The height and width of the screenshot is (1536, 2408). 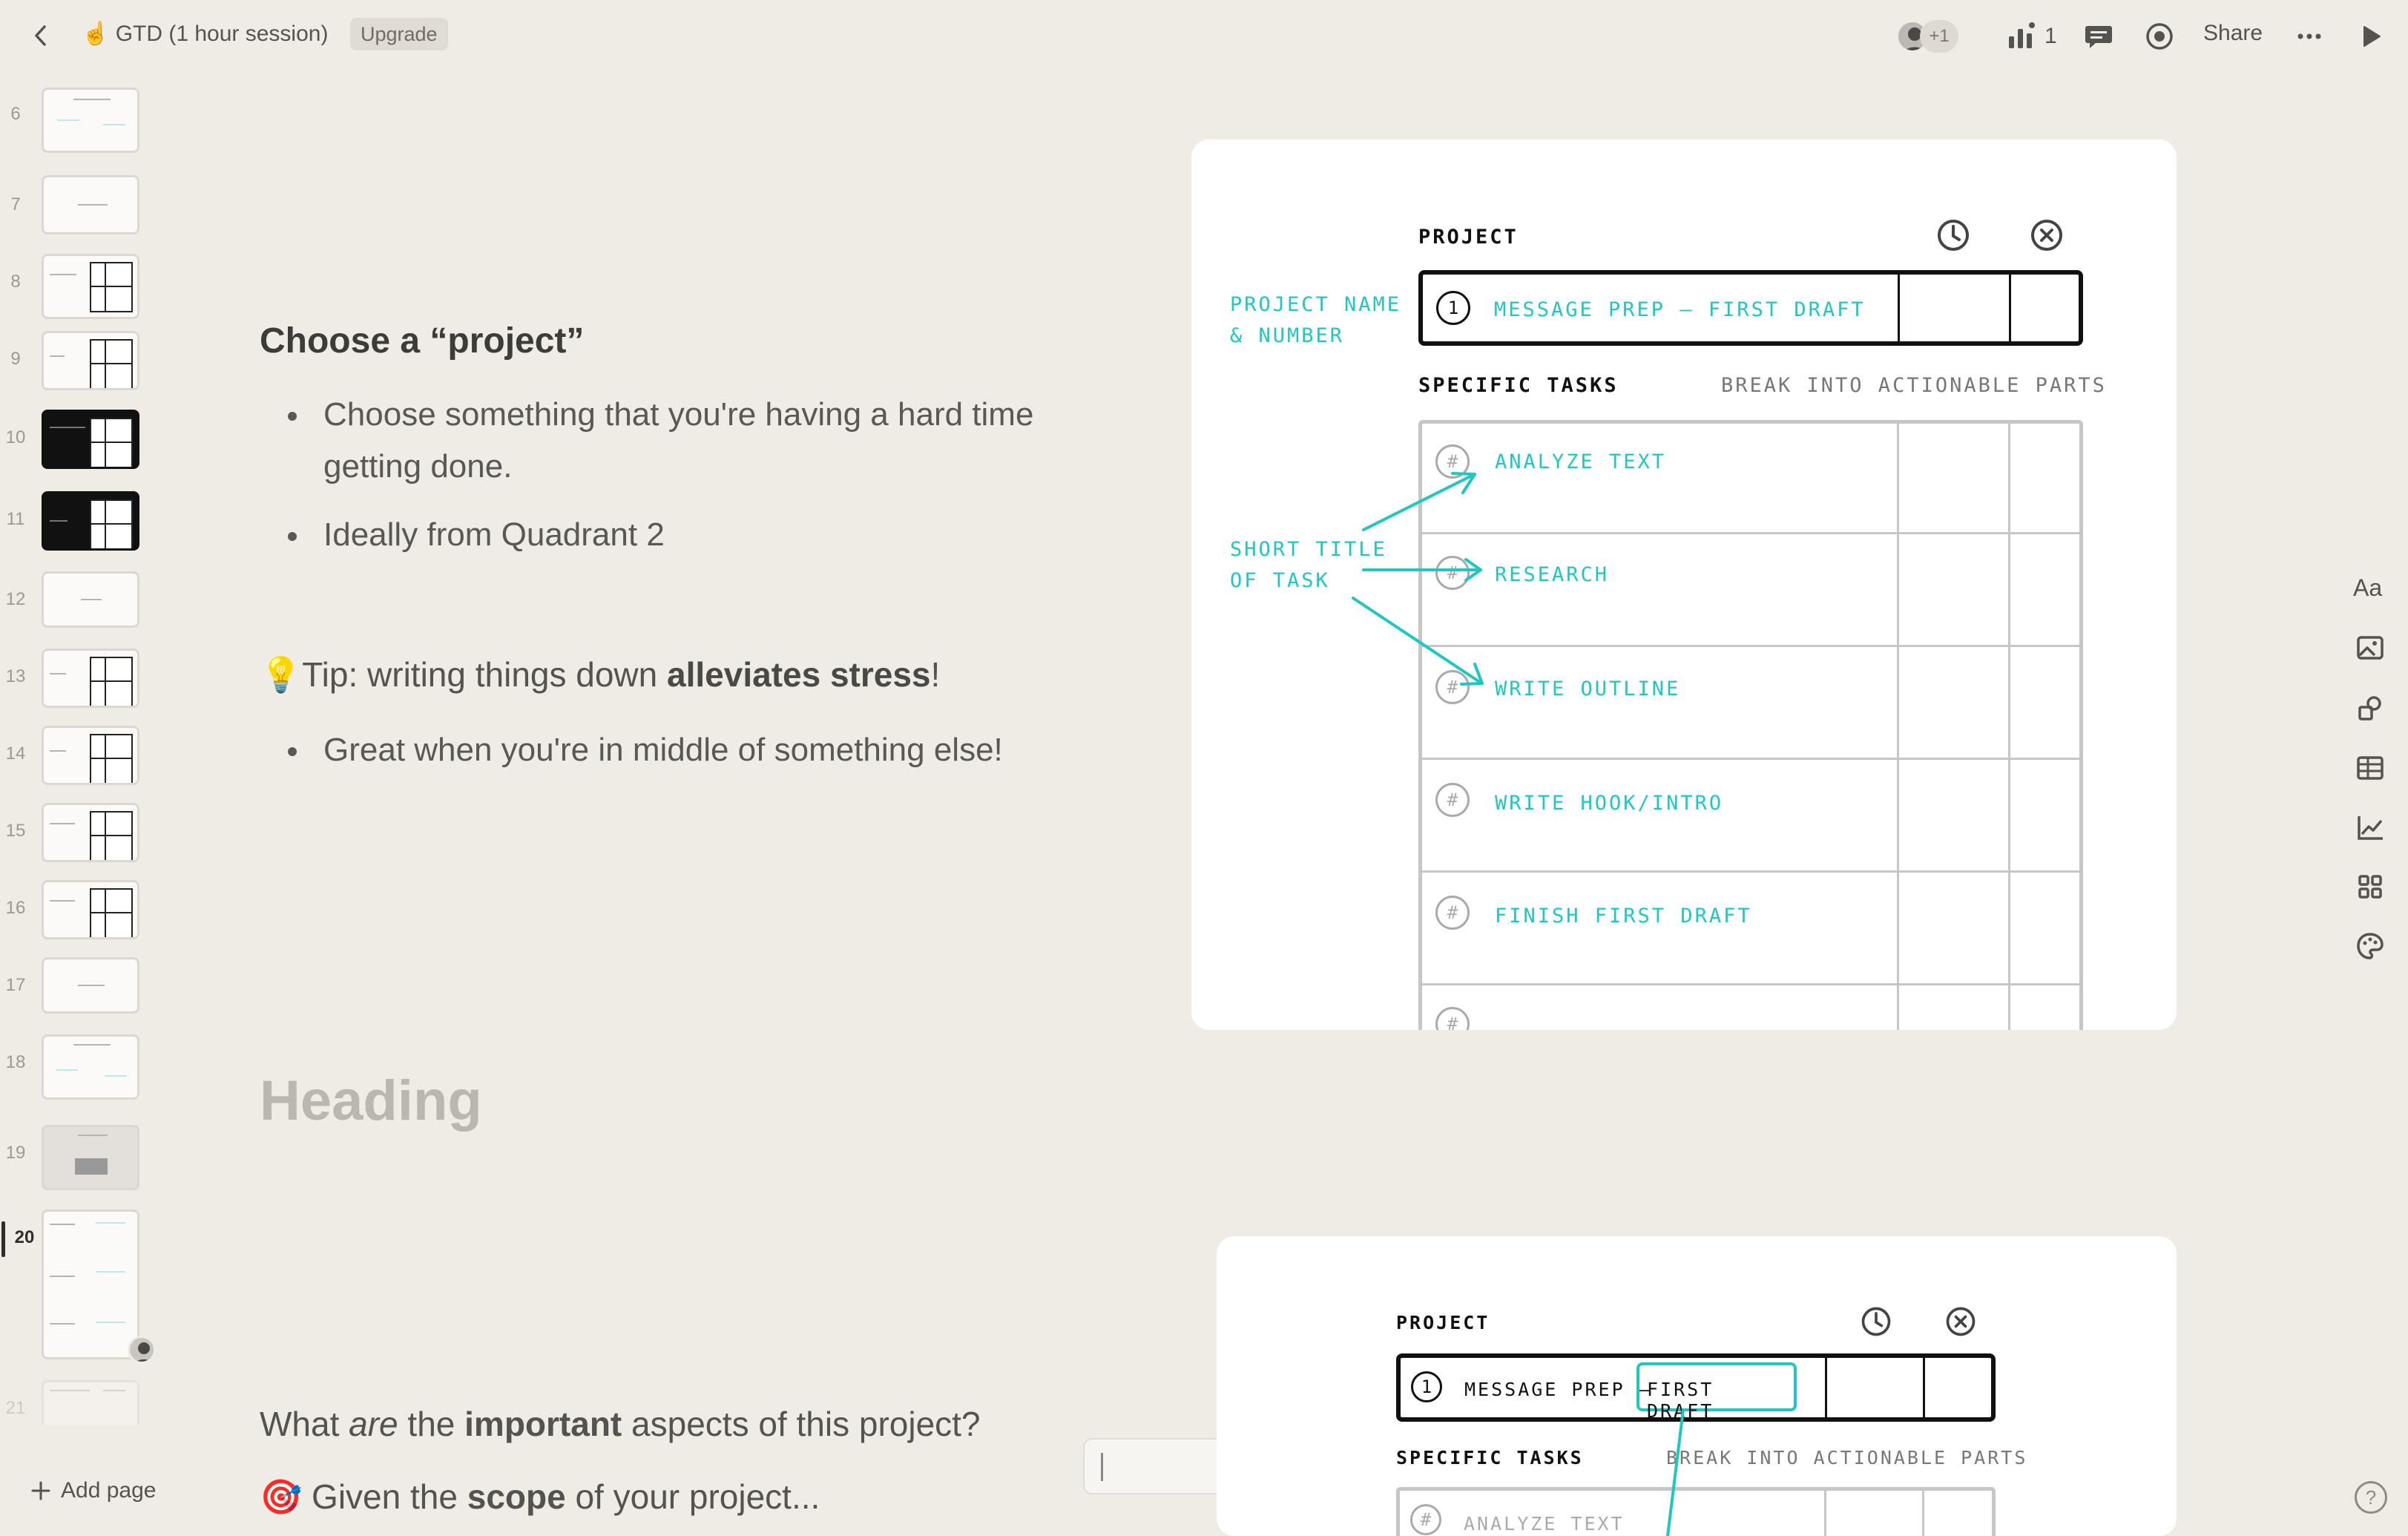 I want to click on more-options-button, so click(x=2309, y=36).